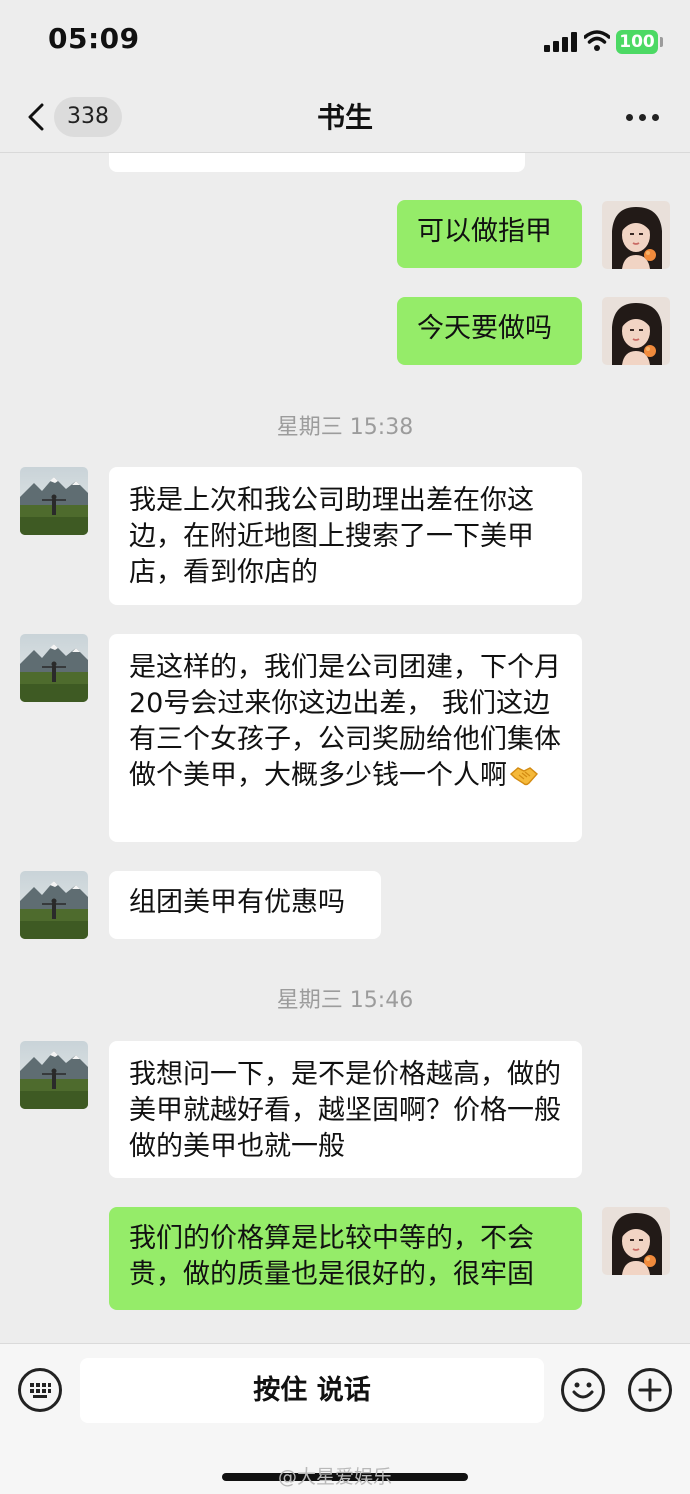 This screenshot has height=1494, width=690. Describe the element at coordinates (317, 162) in the screenshot. I see `partial-message-bubble` at that location.